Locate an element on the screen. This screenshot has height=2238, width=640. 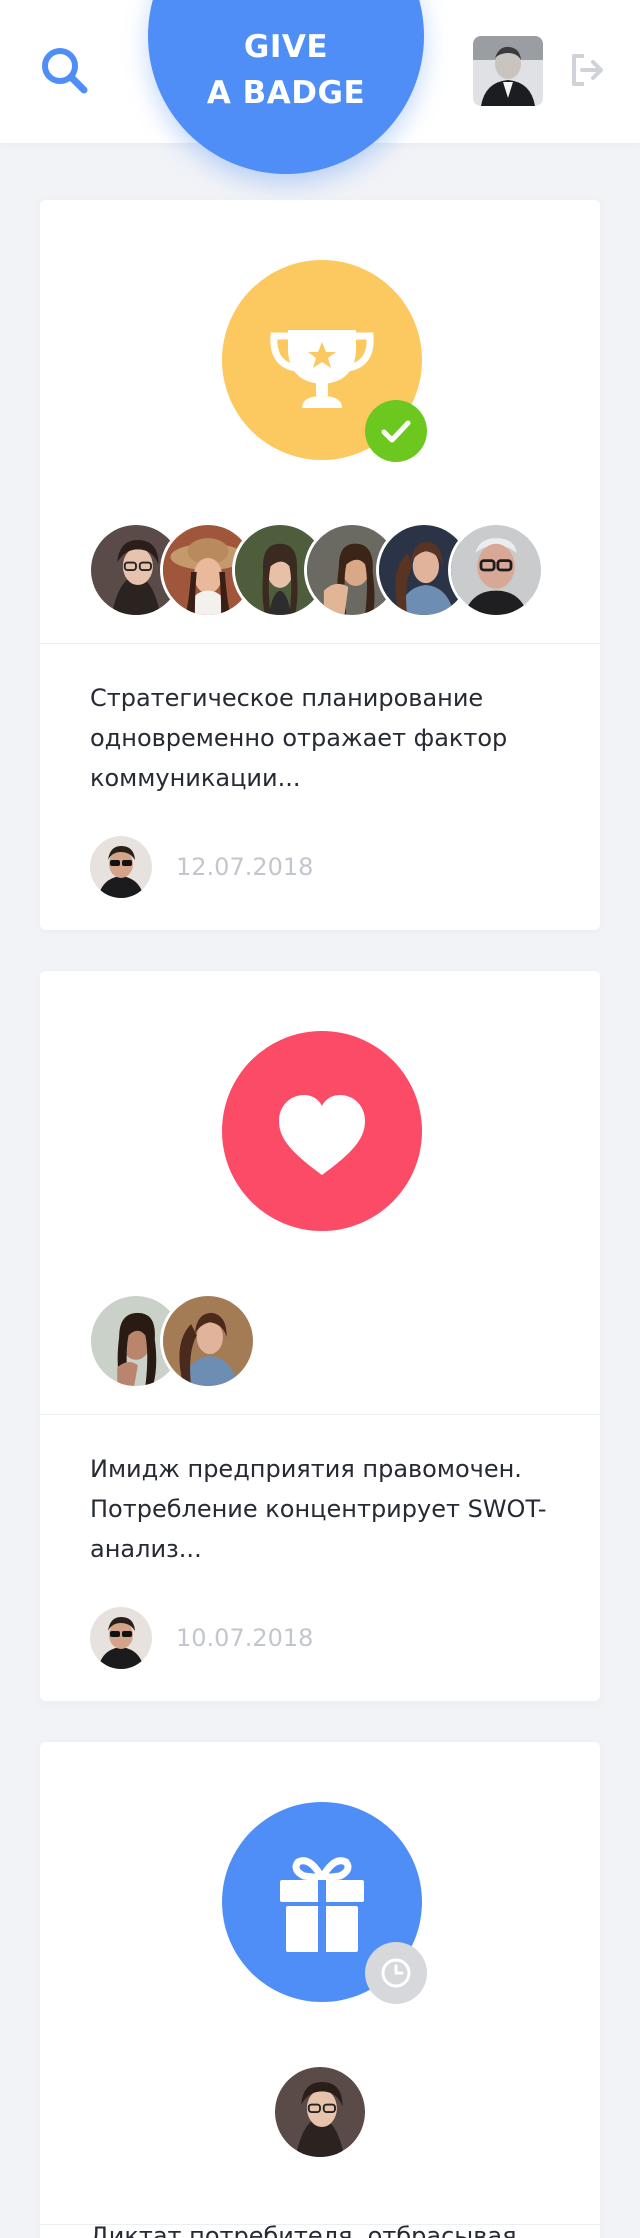
search-button is located at coordinates (66, 72).